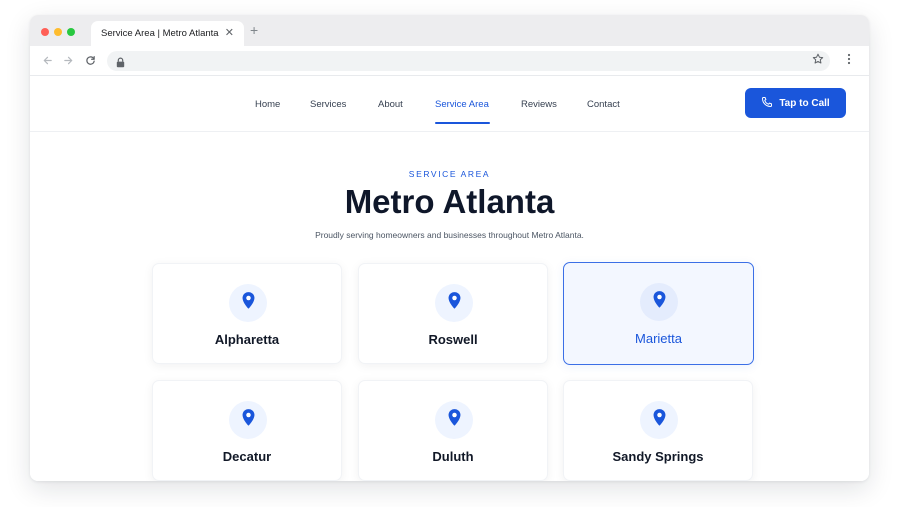 Image resolution: width=900 pixels, height=507 pixels. What do you see at coordinates (449, 174) in the screenshot?
I see `section-eyebrow: SERVICE AREA` at bounding box center [449, 174].